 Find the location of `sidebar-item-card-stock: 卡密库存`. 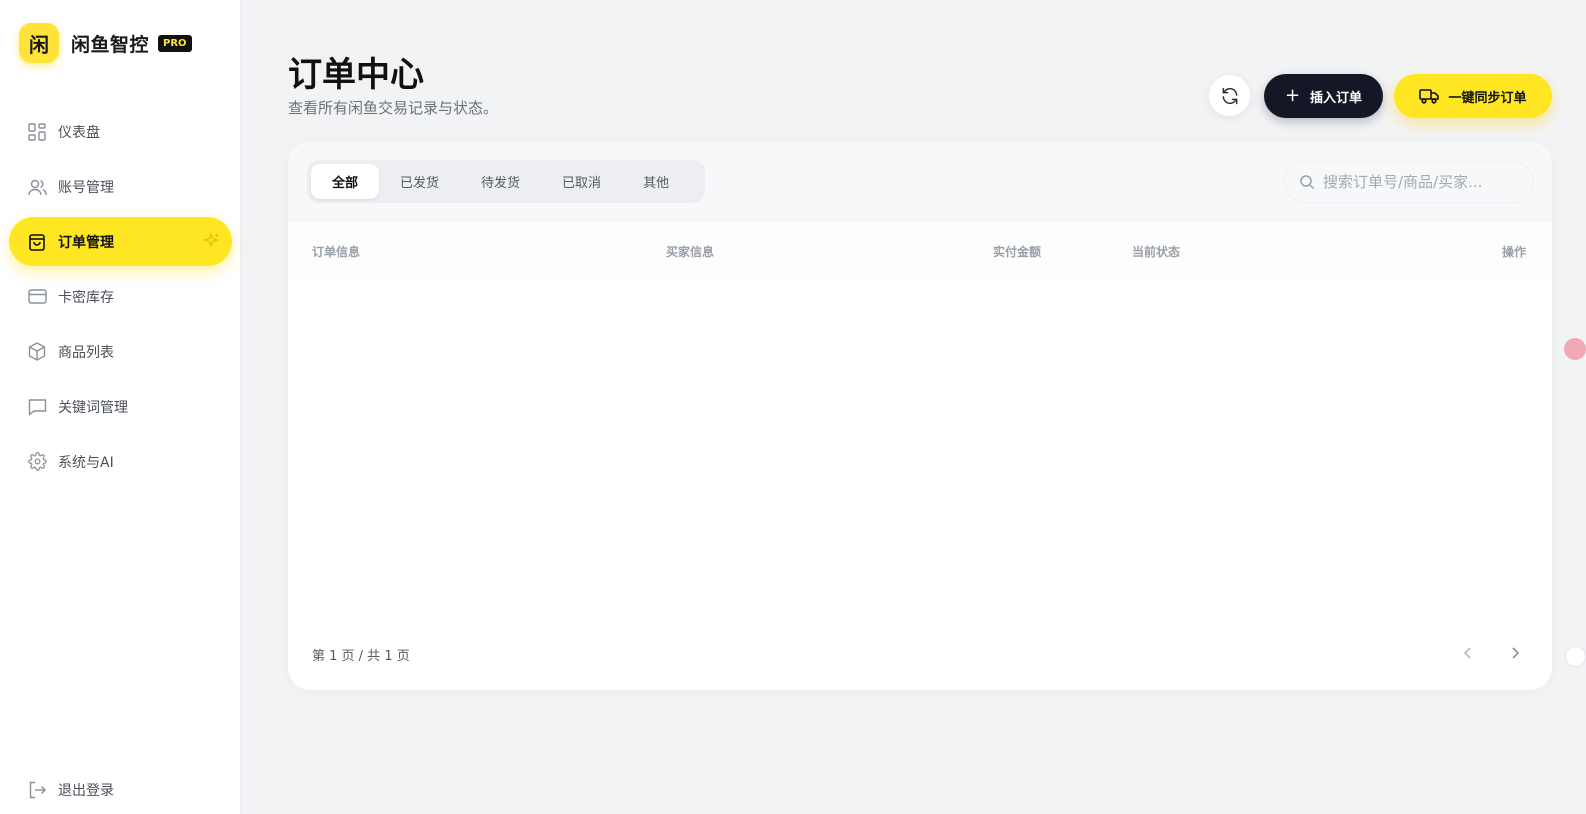

sidebar-item-card-stock: 卡密库存 is located at coordinates (120, 296).